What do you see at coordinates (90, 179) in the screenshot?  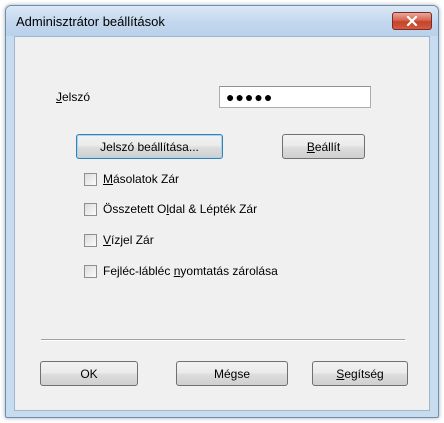 I see `copy-lock-checkbox` at bounding box center [90, 179].